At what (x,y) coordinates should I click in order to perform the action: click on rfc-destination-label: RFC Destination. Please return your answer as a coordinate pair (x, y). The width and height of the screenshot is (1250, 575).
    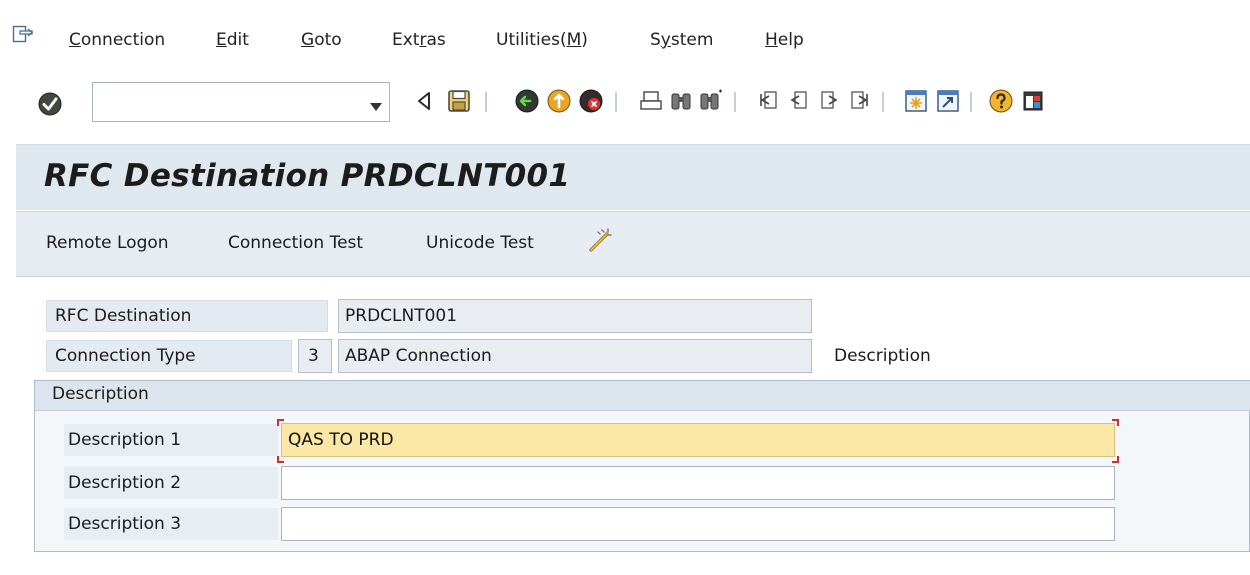
    Looking at the image, I should click on (187, 316).